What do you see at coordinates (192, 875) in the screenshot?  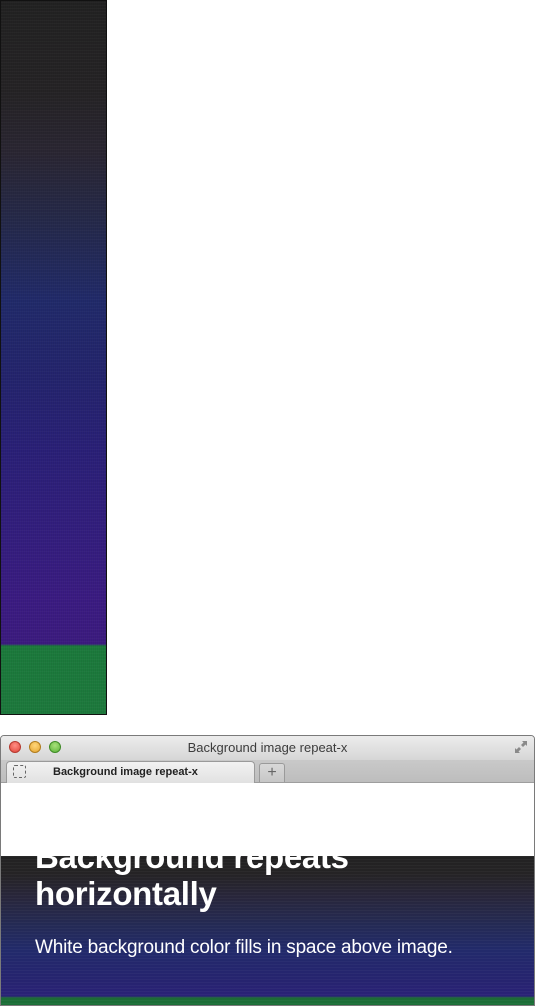 I see `page-heading: Background repeats horizontally` at bounding box center [192, 875].